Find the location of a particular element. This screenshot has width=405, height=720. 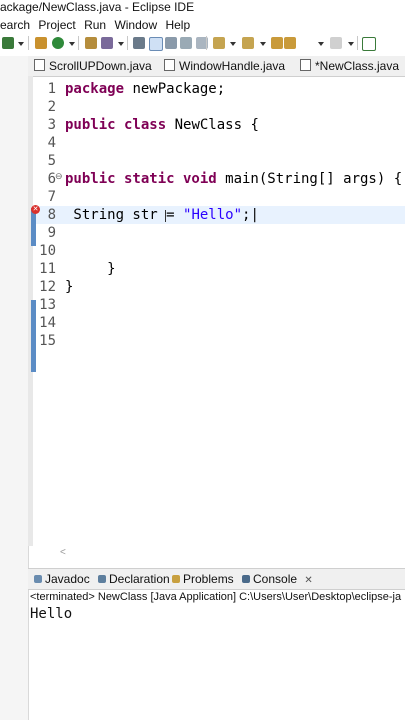

search-icon is located at coordinates (139, 43).